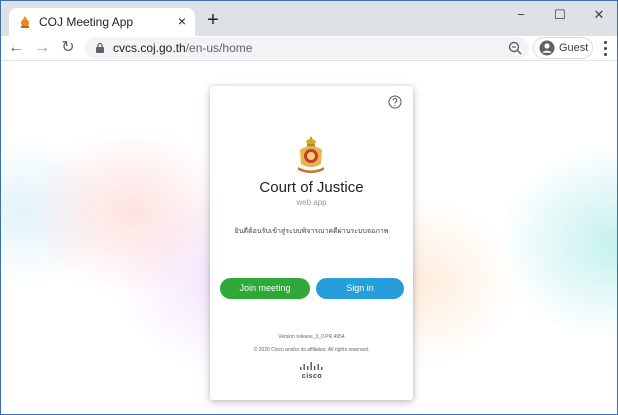 Image resolution: width=618 pixels, height=415 pixels. I want to click on new-tab-button: +, so click(213, 21).